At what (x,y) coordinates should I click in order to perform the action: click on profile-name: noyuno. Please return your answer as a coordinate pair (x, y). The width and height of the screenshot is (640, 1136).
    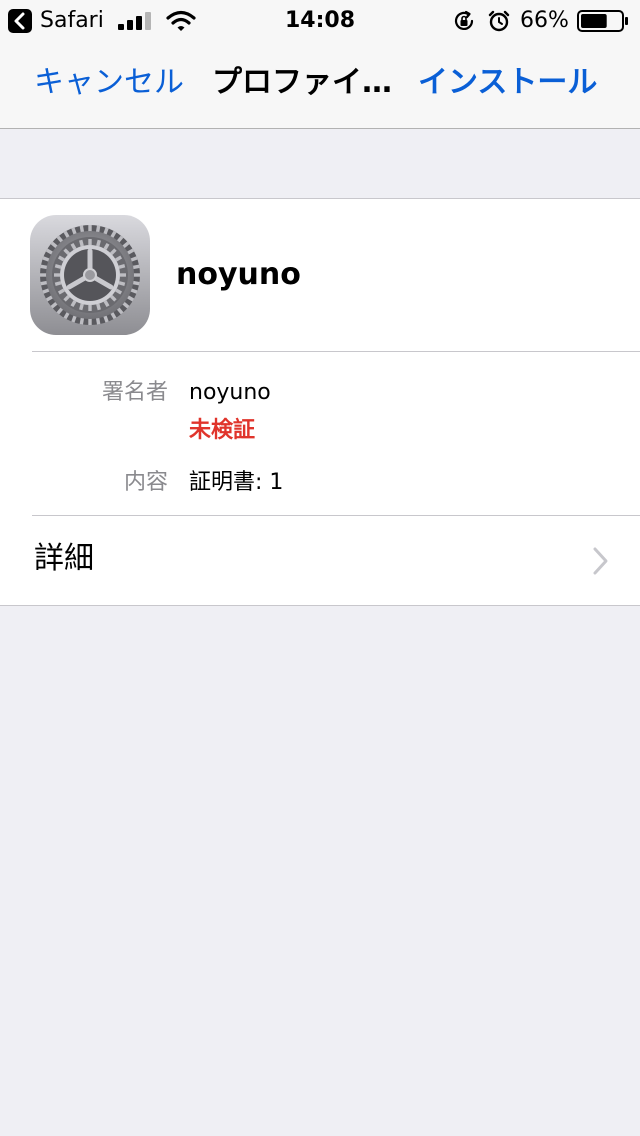
    Looking at the image, I should click on (238, 274).